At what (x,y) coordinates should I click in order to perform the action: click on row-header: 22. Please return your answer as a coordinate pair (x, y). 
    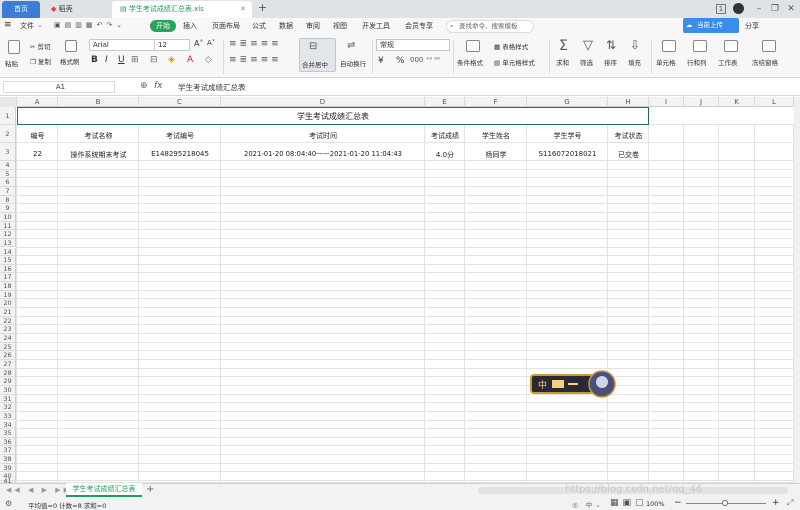
    Looking at the image, I should click on (8, 321).